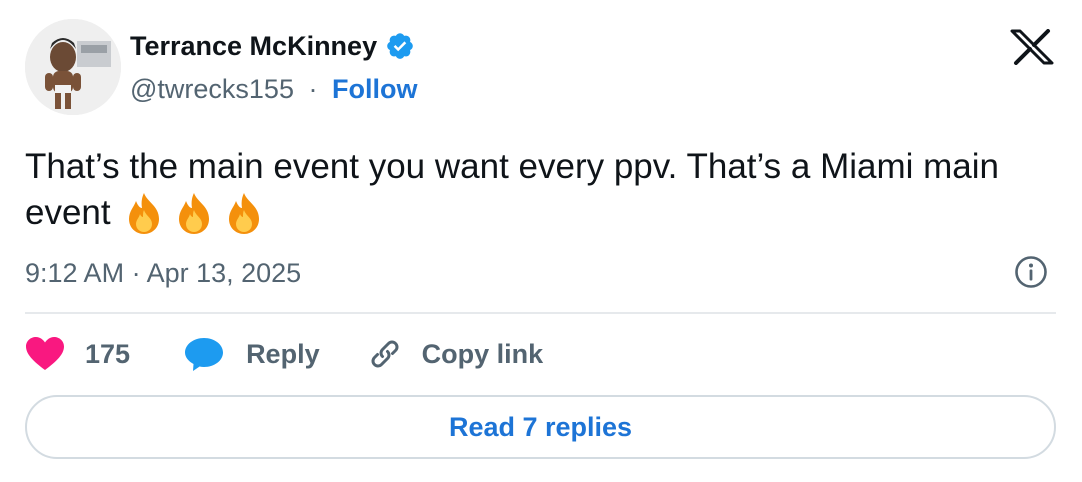 This screenshot has height=482, width=1082. I want to click on reply-label: Reply, so click(283, 353).